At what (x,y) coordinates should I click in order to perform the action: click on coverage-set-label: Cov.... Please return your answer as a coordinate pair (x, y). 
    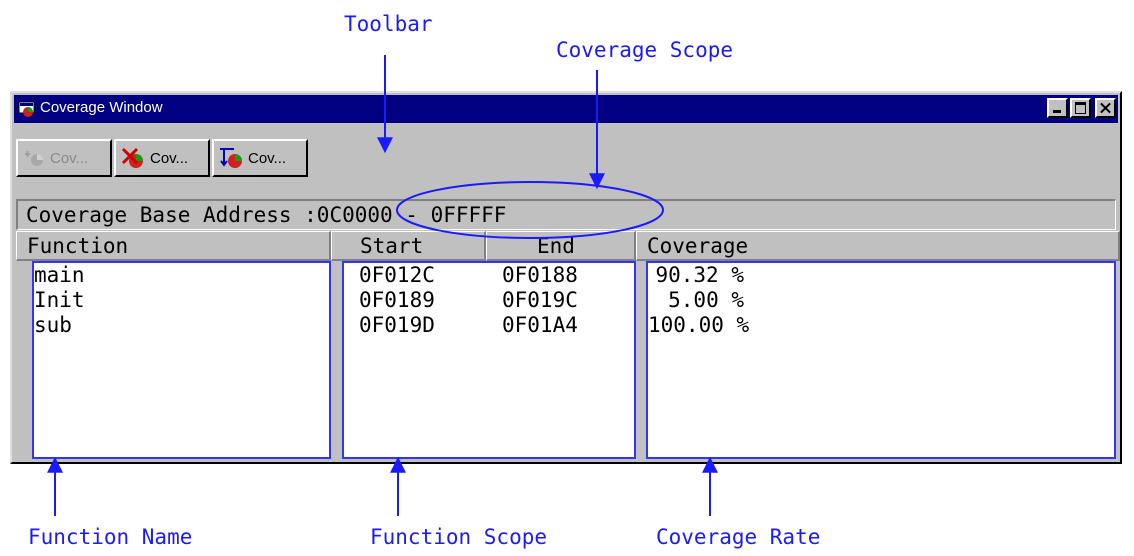
    Looking at the image, I should click on (267, 158).